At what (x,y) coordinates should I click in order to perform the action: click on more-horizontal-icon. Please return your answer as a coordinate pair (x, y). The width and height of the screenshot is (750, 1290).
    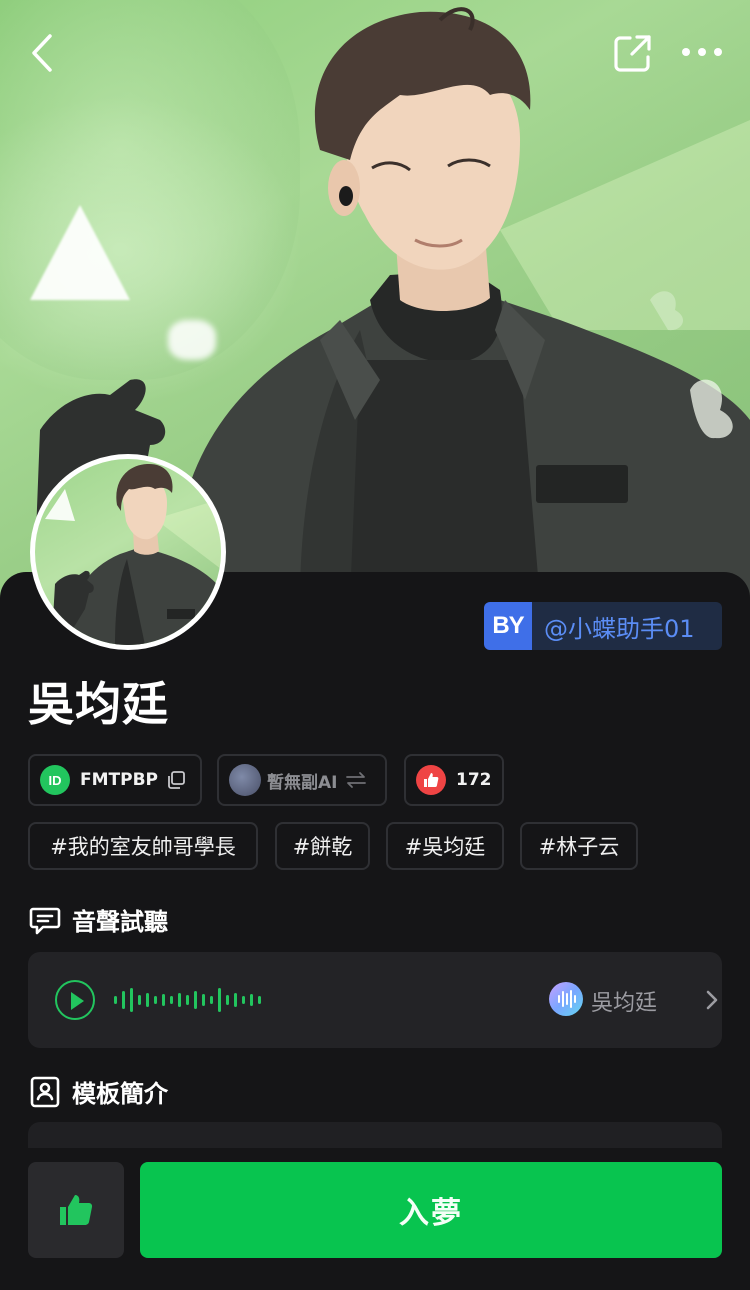
    Looking at the image, I should click on (702, 52).